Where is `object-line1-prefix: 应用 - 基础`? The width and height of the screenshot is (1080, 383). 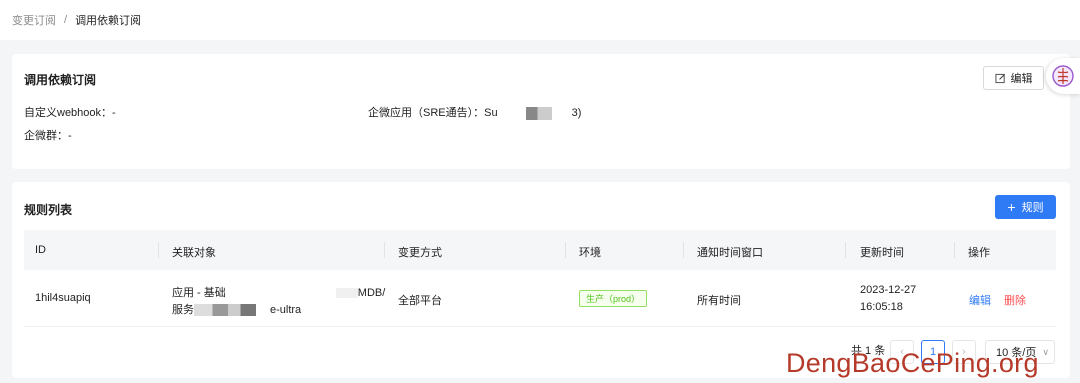
object-line1-prefix: 应用 - 基础 is located at coordinates (199, 293).